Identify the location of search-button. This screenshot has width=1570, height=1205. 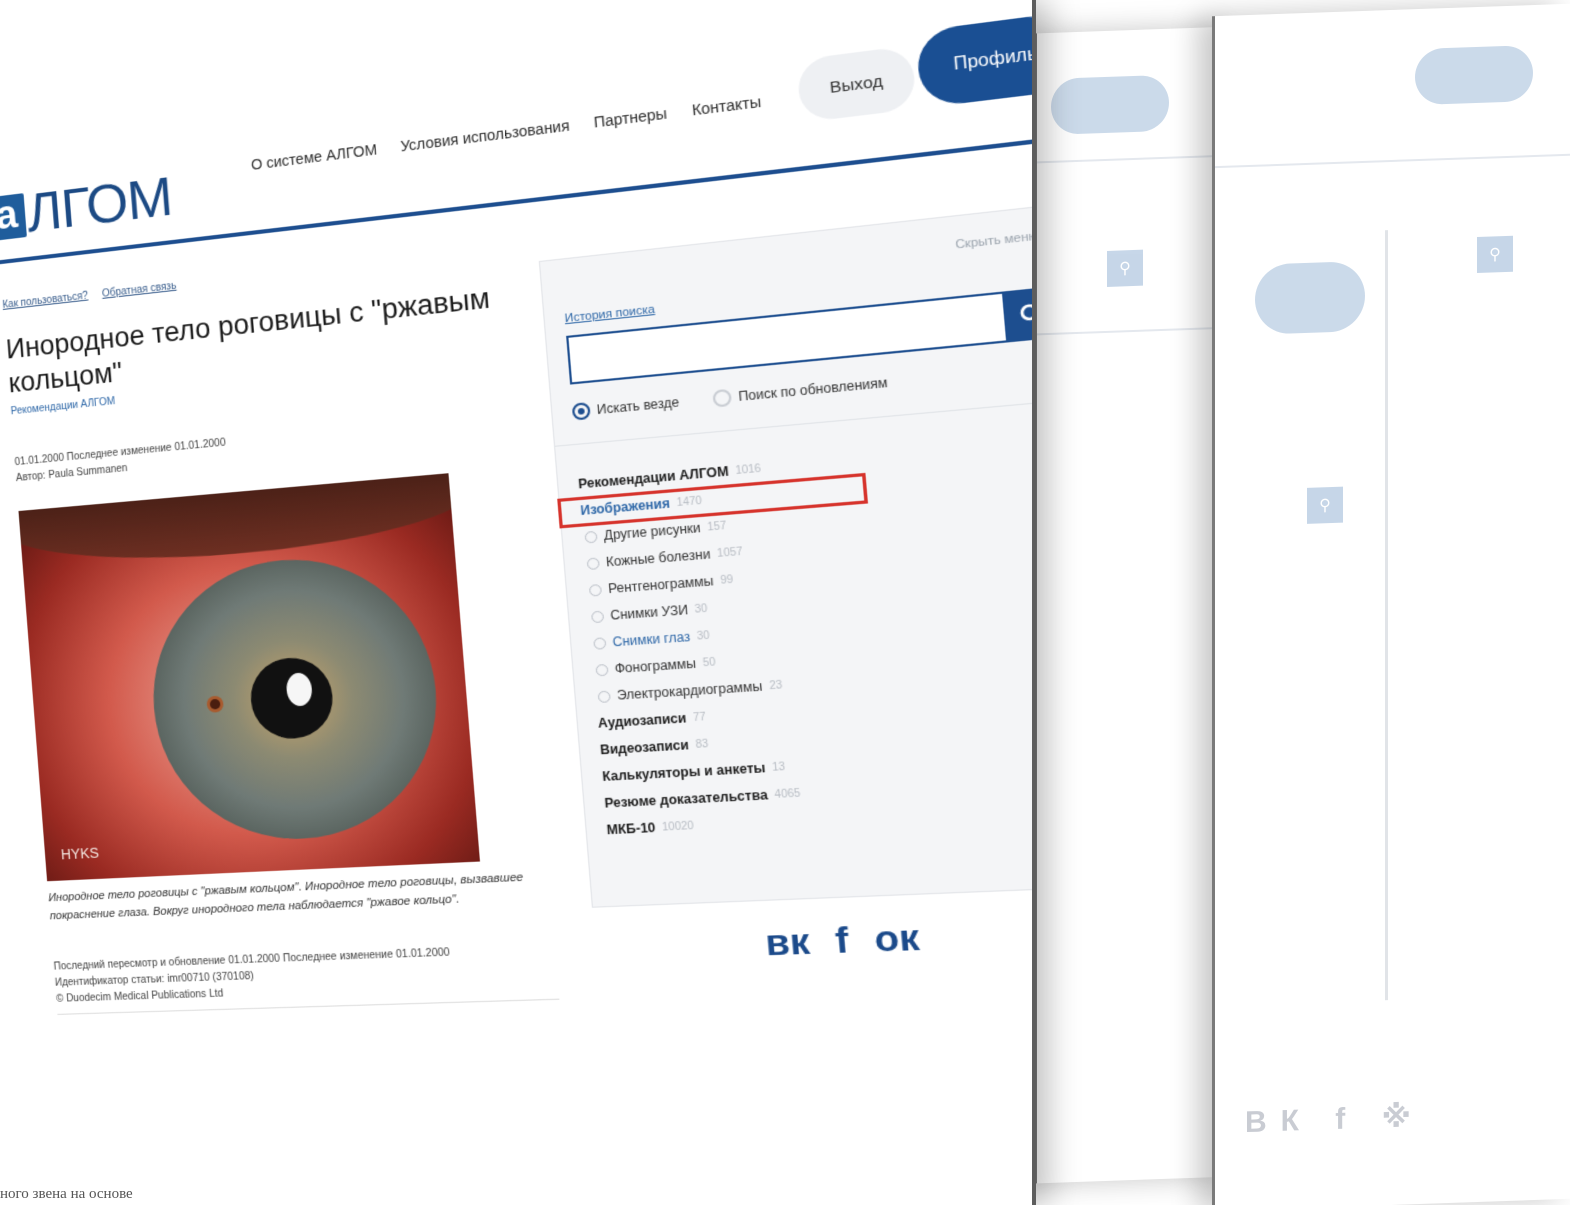
(1020, 314).